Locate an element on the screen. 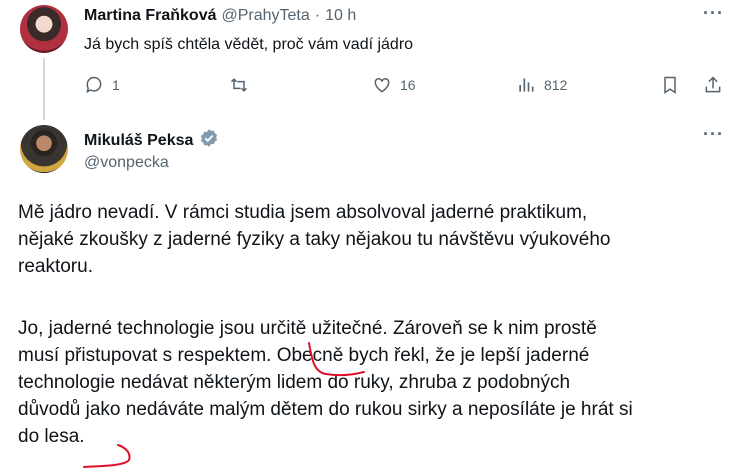 The image size is (739, 472). author-name: Martina Fraňková is located at coordinates (150, 16).